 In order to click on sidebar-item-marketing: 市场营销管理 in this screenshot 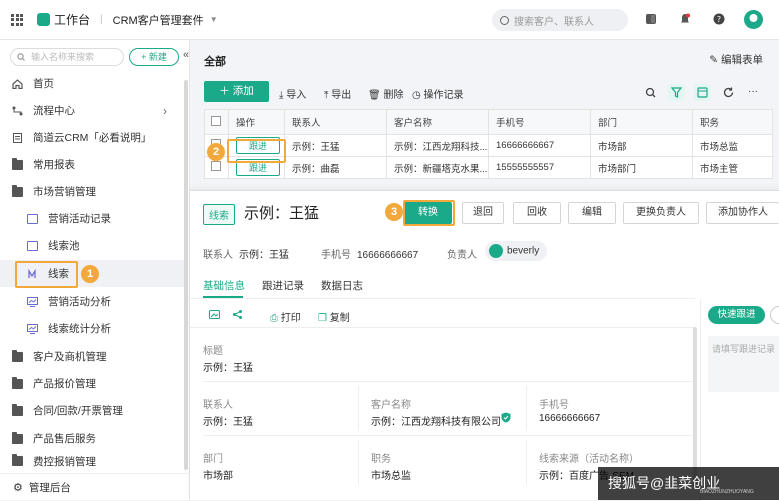, I will do `click(92, 191)`.